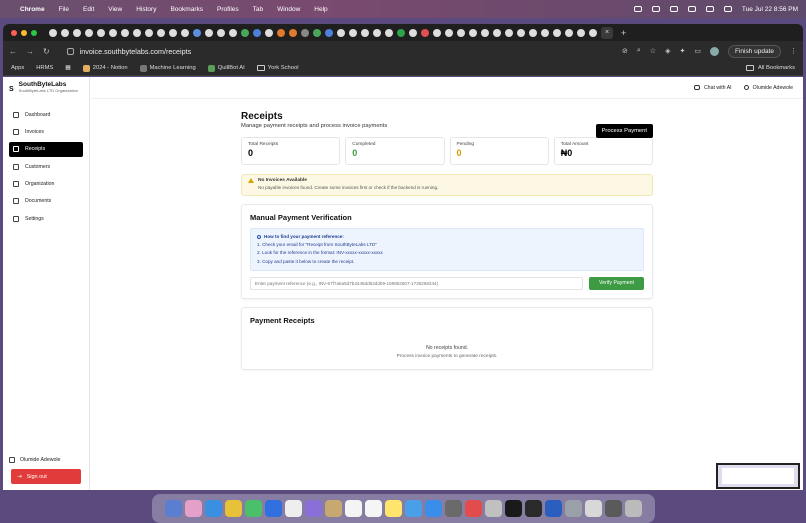 The image size is (806, 523). What do you see at coordinates (655, 9) in the screenshot?
I see `play-icon` at bounding box center [655, 9].